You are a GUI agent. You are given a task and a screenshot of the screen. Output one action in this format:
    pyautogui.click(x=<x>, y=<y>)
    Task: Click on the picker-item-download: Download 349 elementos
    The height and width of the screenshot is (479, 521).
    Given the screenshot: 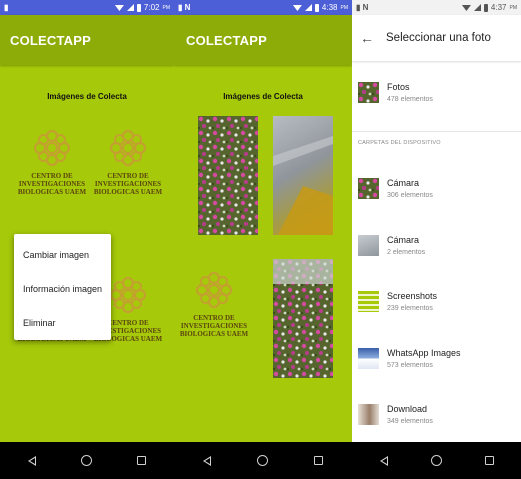 What is the action you would take?
    pyautogui.click(x=436, y=414)
    